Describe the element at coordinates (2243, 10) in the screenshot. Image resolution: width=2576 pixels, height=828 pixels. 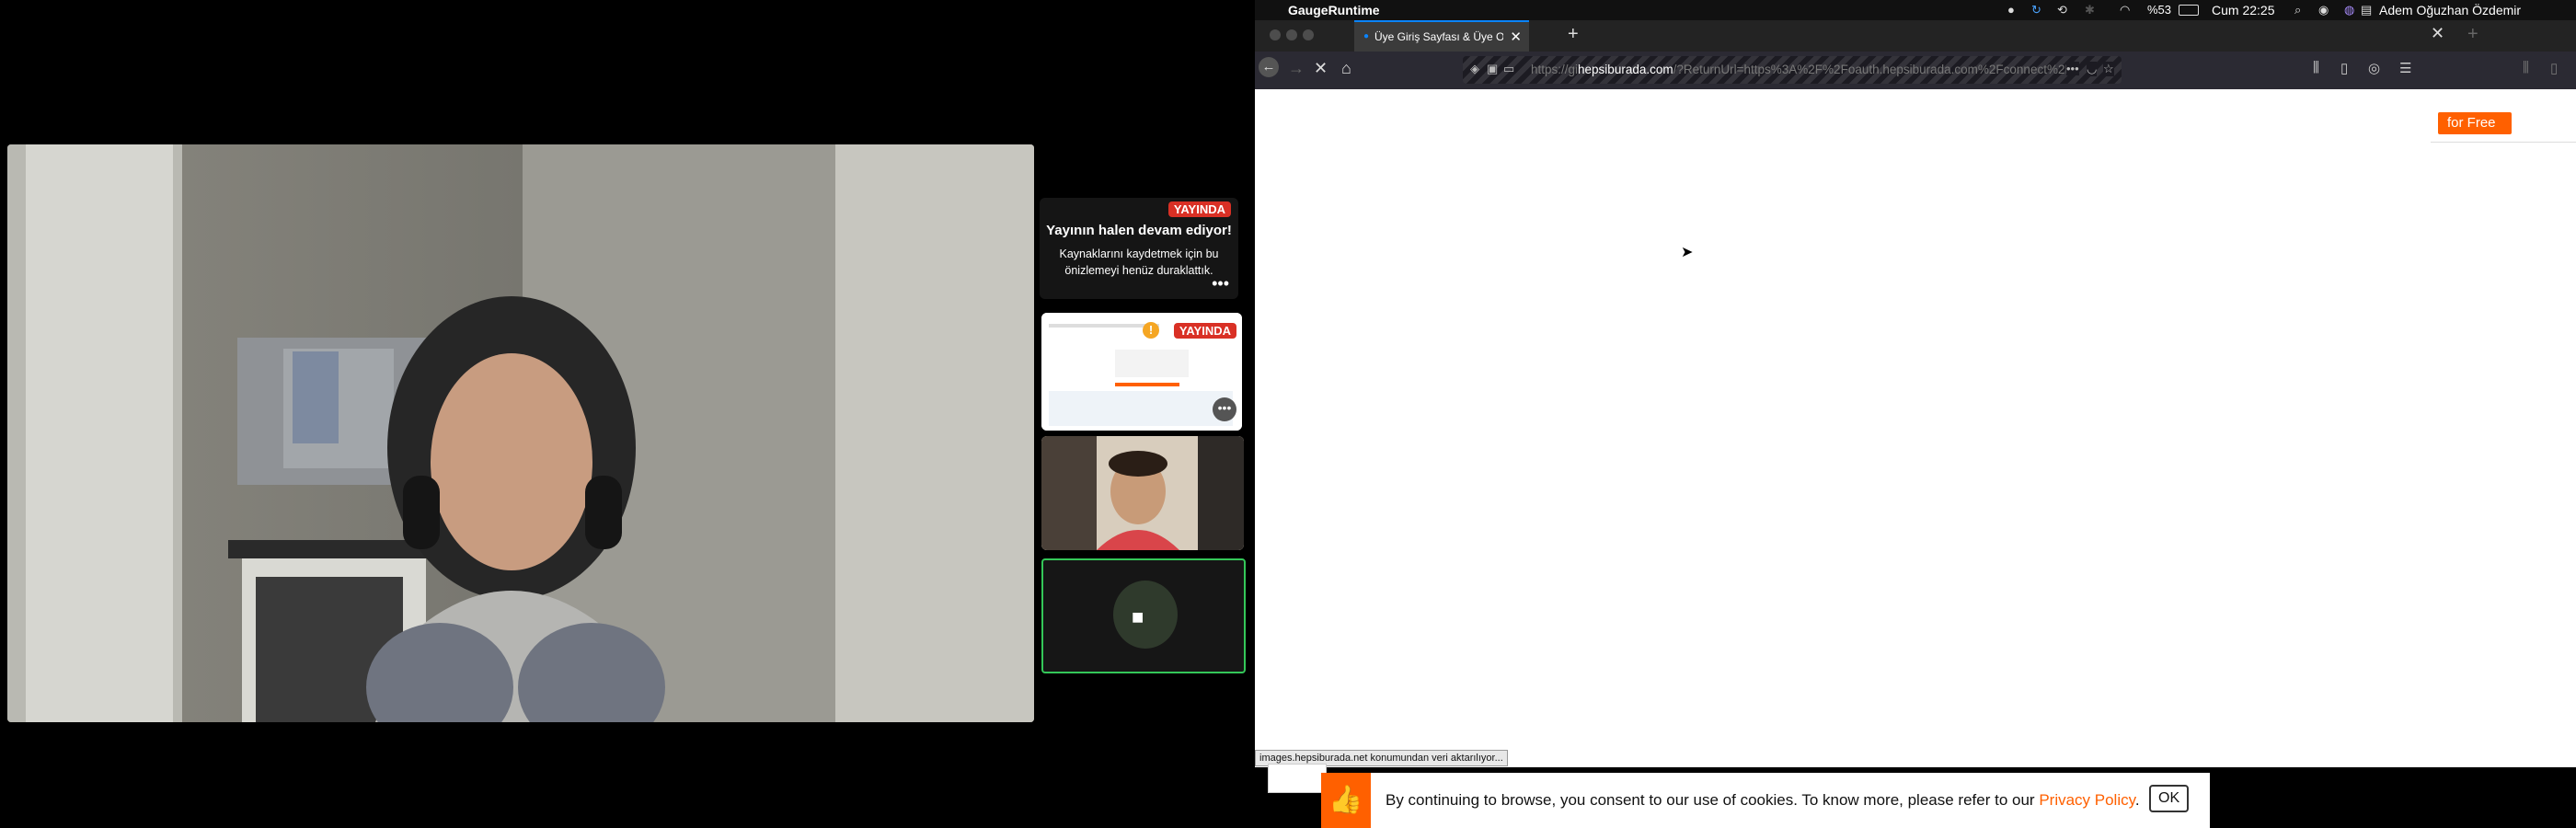
I see `clock: Cum 22:25` at that location.